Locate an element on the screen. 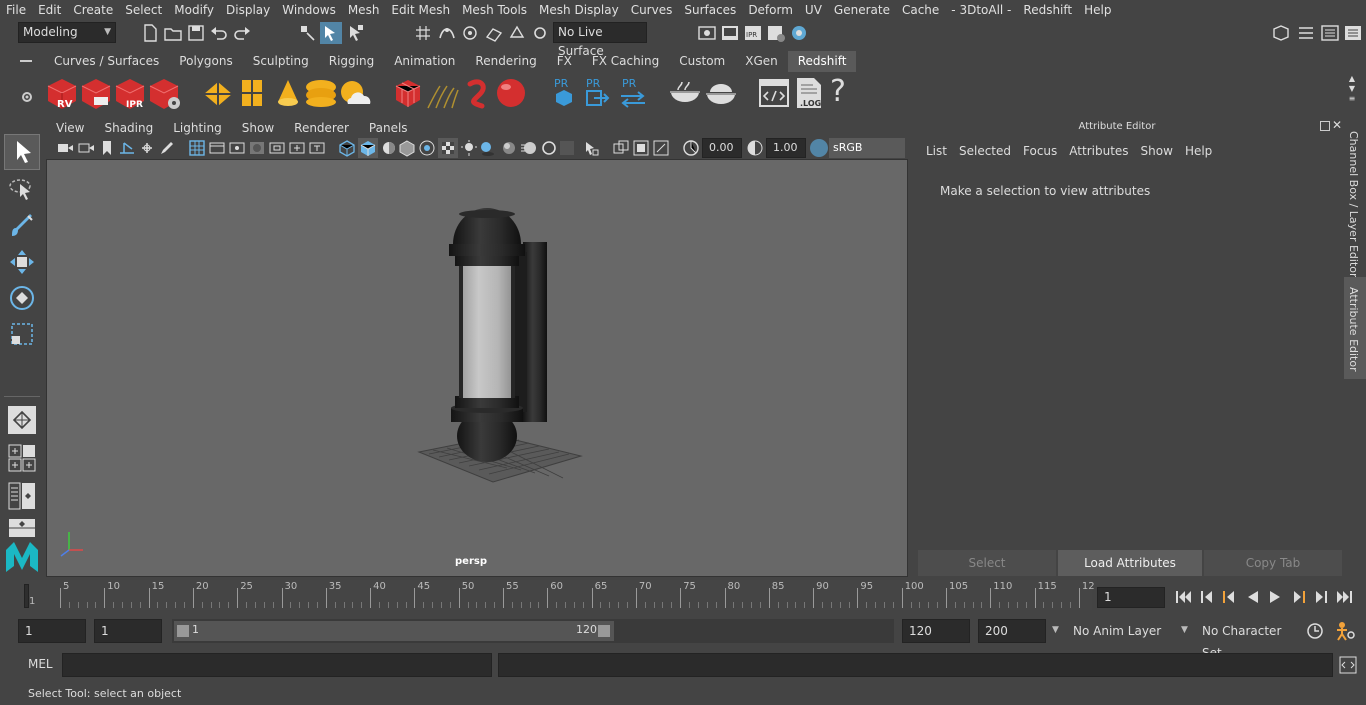 The width and height of the screenshot is (1366, 705). menu-create: Create is located at coordinates (93, 10).